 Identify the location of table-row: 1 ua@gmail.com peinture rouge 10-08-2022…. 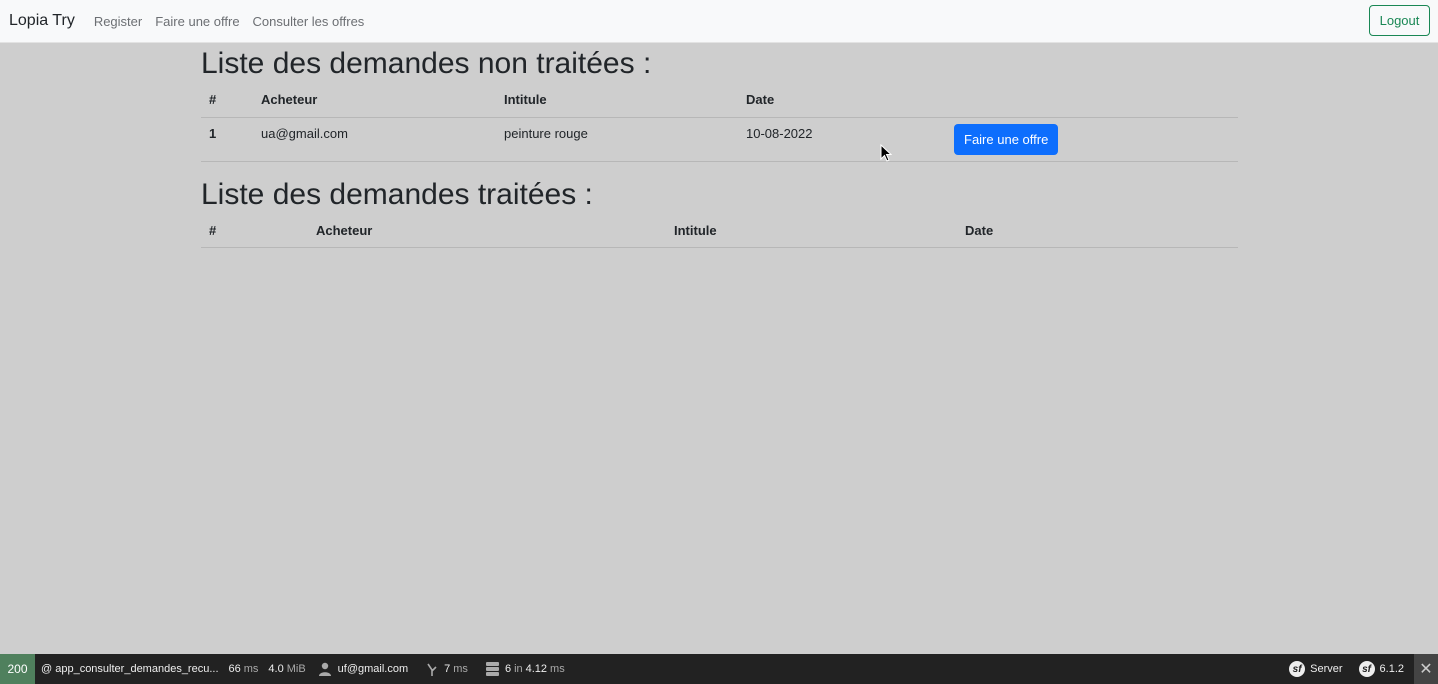
(719, 139).